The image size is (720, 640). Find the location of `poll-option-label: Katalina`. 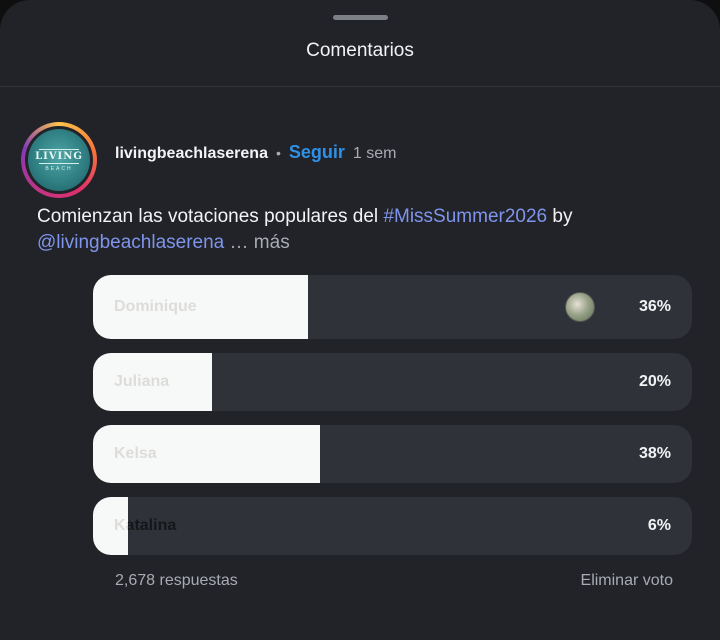

poll-option-label: Katalina is located at coordinates (145, 525).